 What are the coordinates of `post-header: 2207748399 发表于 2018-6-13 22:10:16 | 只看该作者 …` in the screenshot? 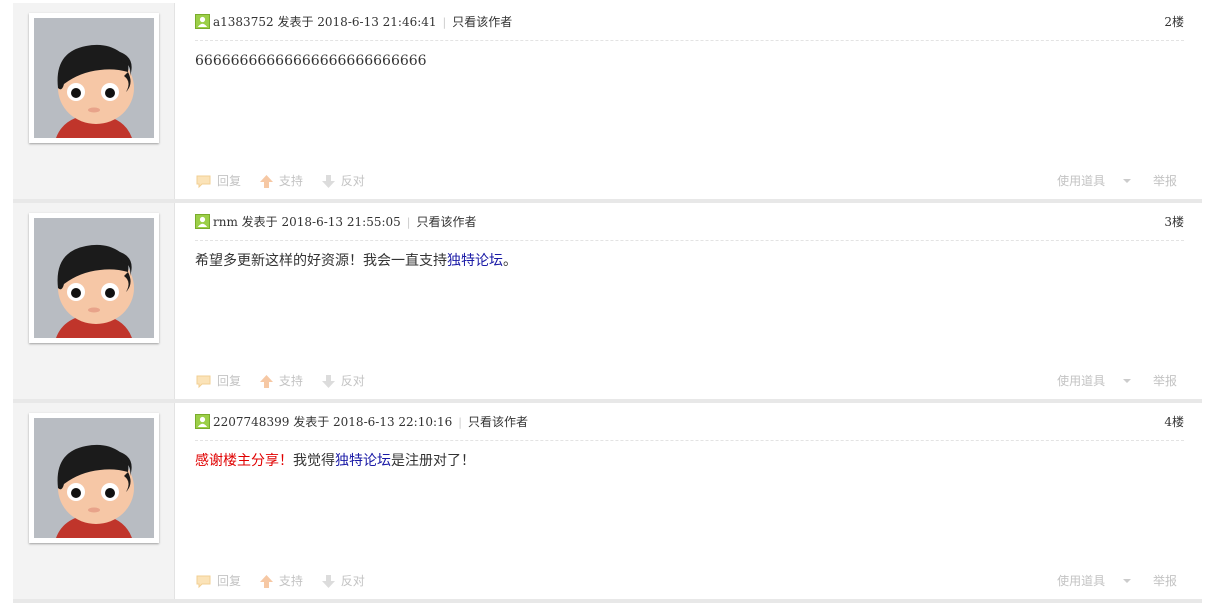 It's located at (689, 427).